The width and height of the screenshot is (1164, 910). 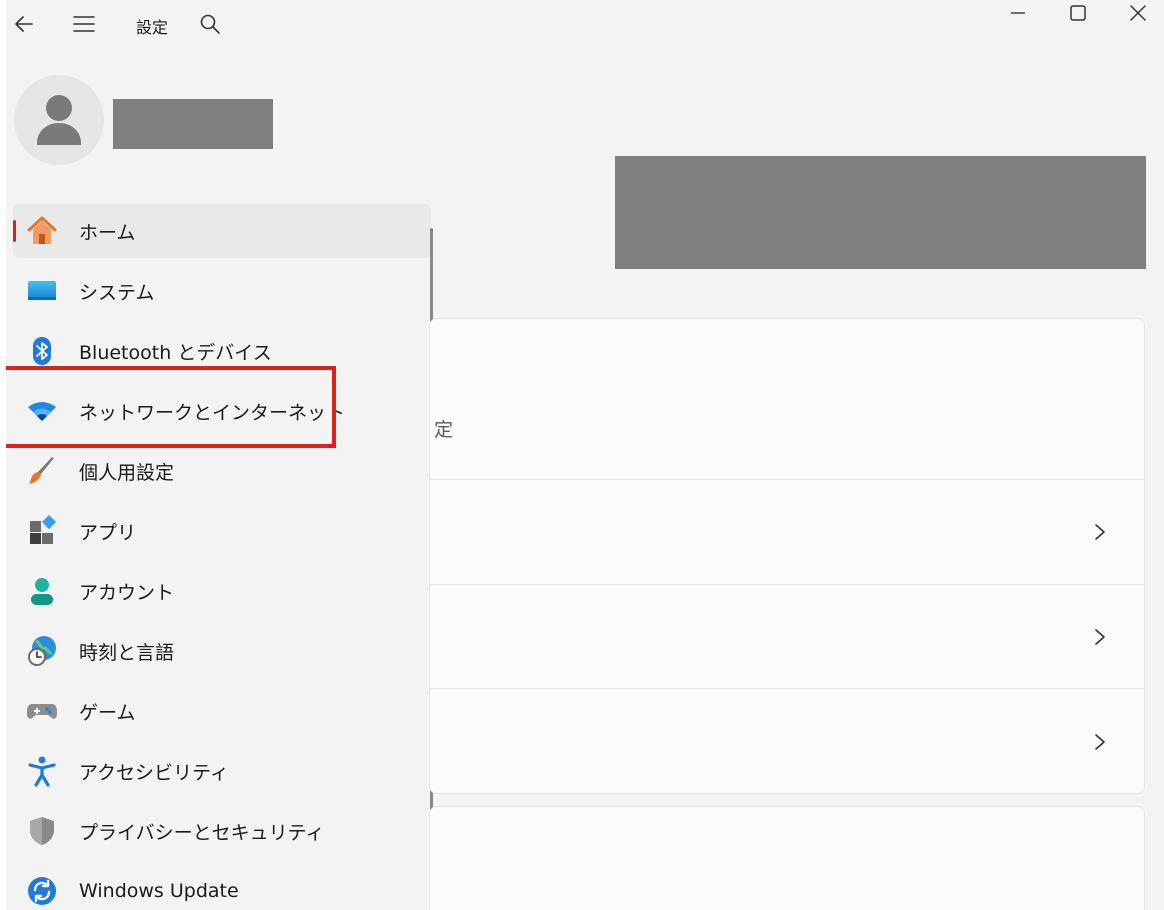 I want to click on person-icon, so click(x=59, y=120).